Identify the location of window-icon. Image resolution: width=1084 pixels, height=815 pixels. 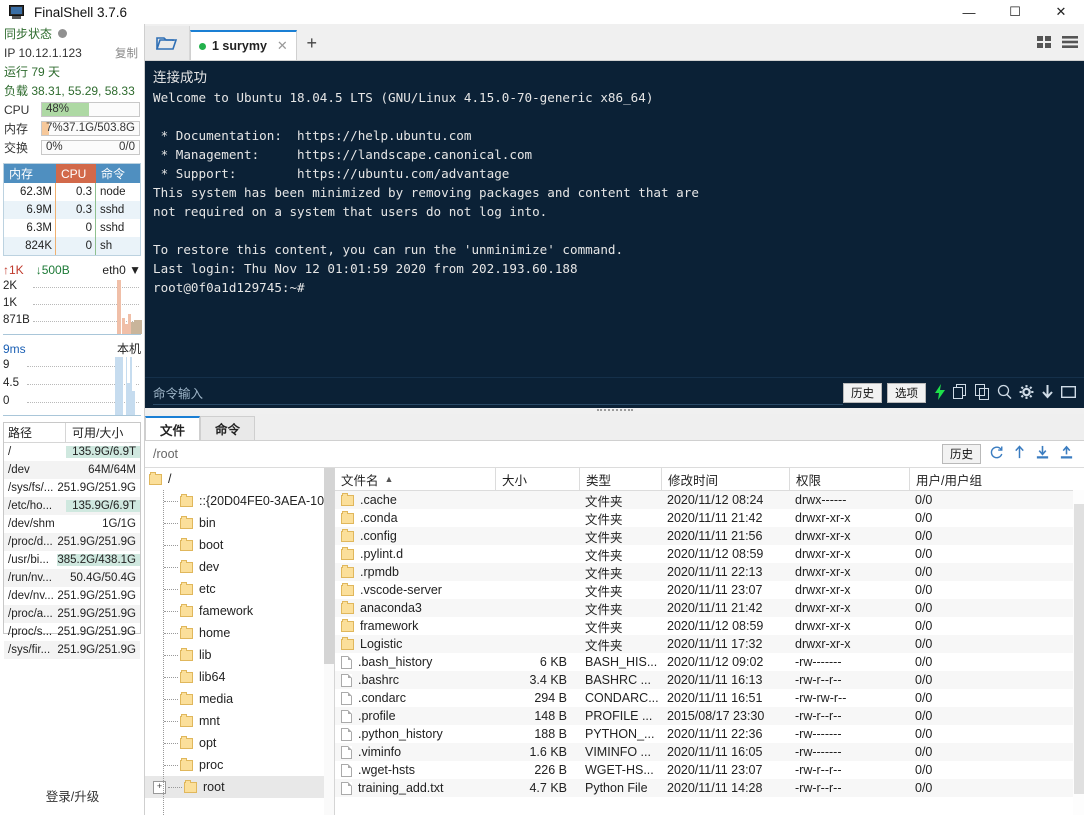
(1068, 393).